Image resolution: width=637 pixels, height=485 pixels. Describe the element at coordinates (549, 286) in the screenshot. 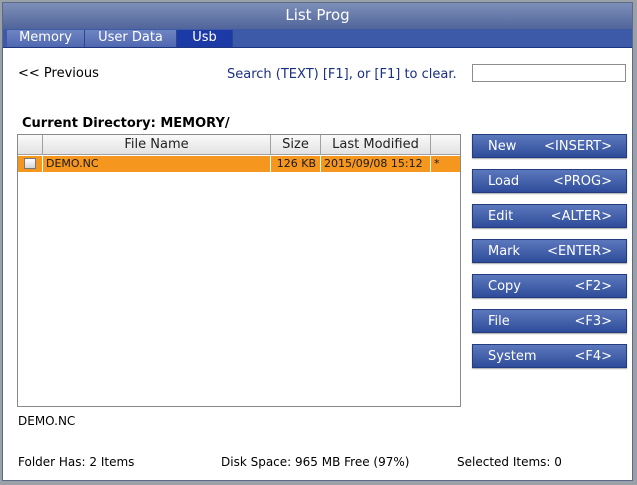

I see `copy-button: Copy <F2>` at that location.